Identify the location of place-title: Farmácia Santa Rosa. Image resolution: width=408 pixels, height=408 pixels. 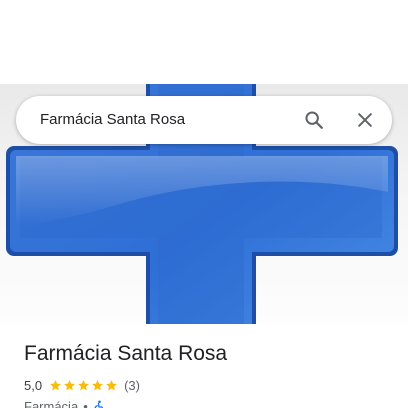
(126, 353).